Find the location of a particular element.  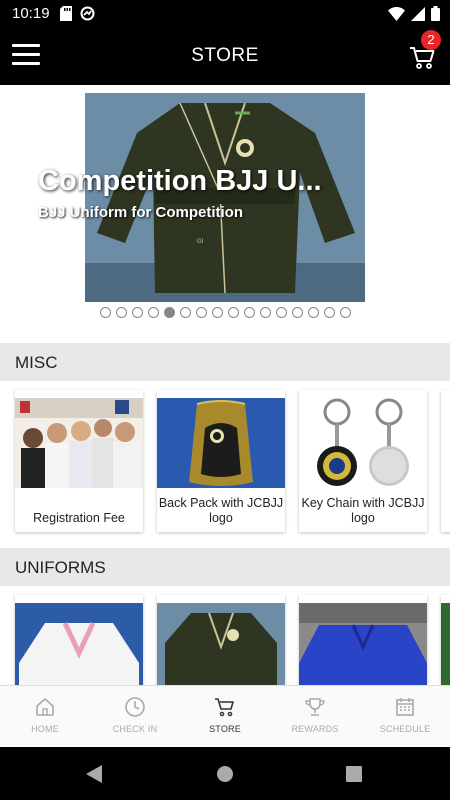

product-card-key-chain: Key Chain with JCBJJ logo is located at coordinates (363, 461).